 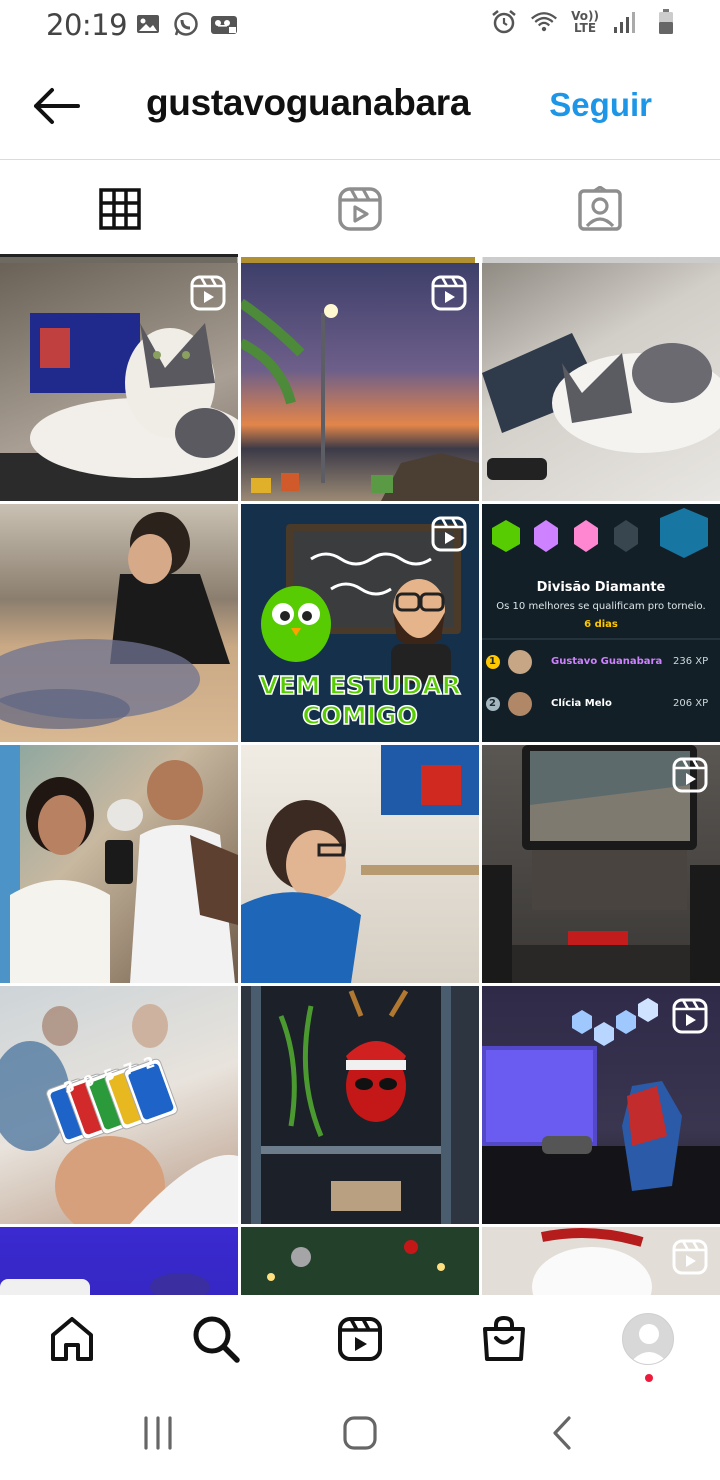 I want to click on recent-apps-button, so click(x=158, y=1433).